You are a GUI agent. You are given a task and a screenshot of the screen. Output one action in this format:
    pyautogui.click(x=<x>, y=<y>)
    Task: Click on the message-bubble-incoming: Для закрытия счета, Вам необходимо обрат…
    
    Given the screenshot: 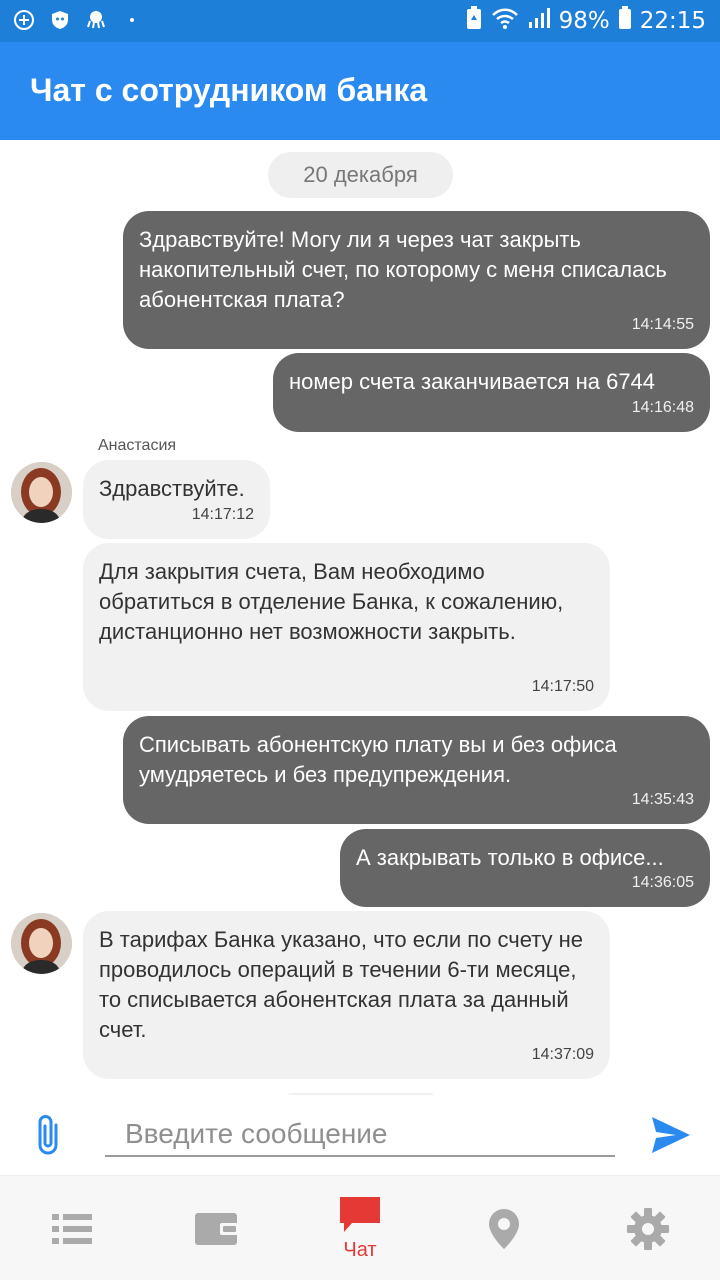 What is the action you would take?
    pyautogui.click(x=346, y=627)
    